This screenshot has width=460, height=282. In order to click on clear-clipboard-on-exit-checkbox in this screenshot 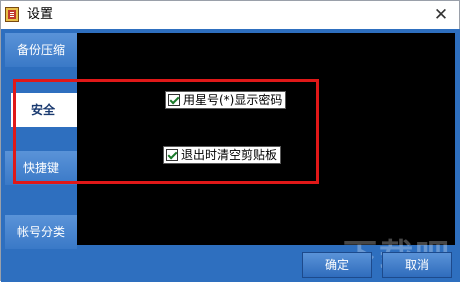, I will do `click(172, 155)`.